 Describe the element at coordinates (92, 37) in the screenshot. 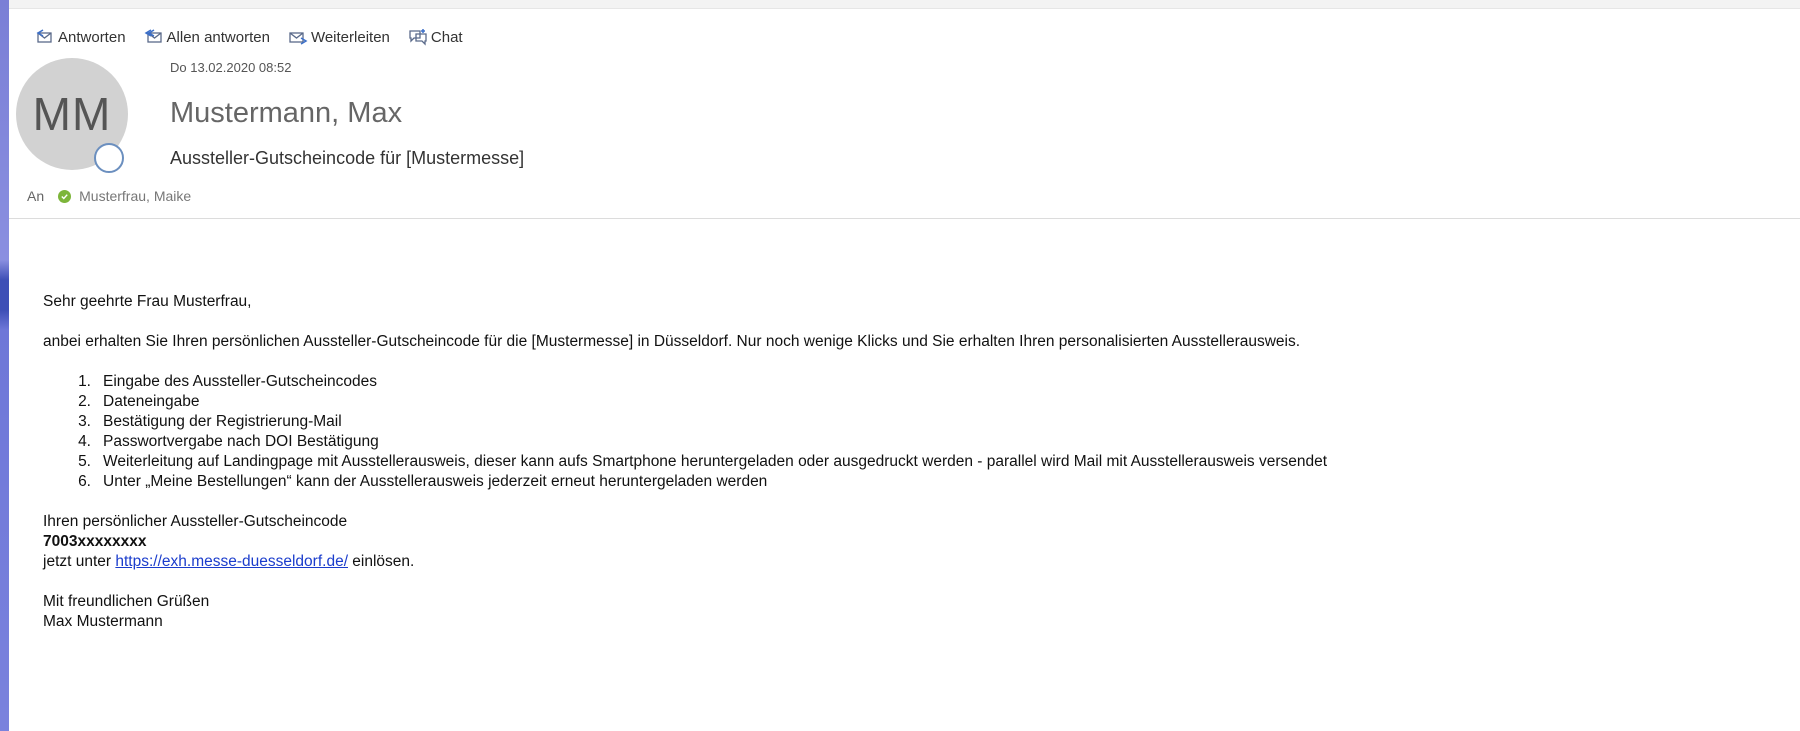

I see `reply-label: Antworten` at that location.